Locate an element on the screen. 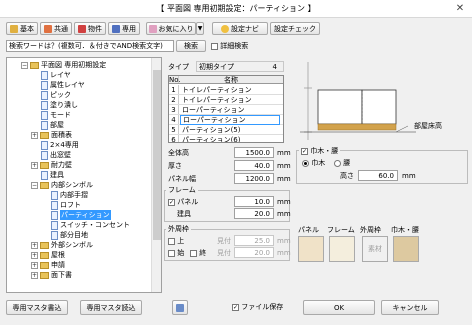  favorites-icon is located at coordinates (152, 28).